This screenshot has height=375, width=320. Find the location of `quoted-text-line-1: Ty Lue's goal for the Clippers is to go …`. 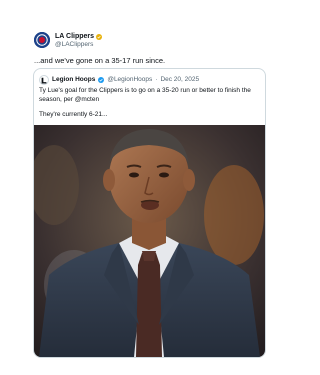

quoted-text-line-1: Ty Lue's goal for the Clippers is to go … is located at coordinates (145, 95).